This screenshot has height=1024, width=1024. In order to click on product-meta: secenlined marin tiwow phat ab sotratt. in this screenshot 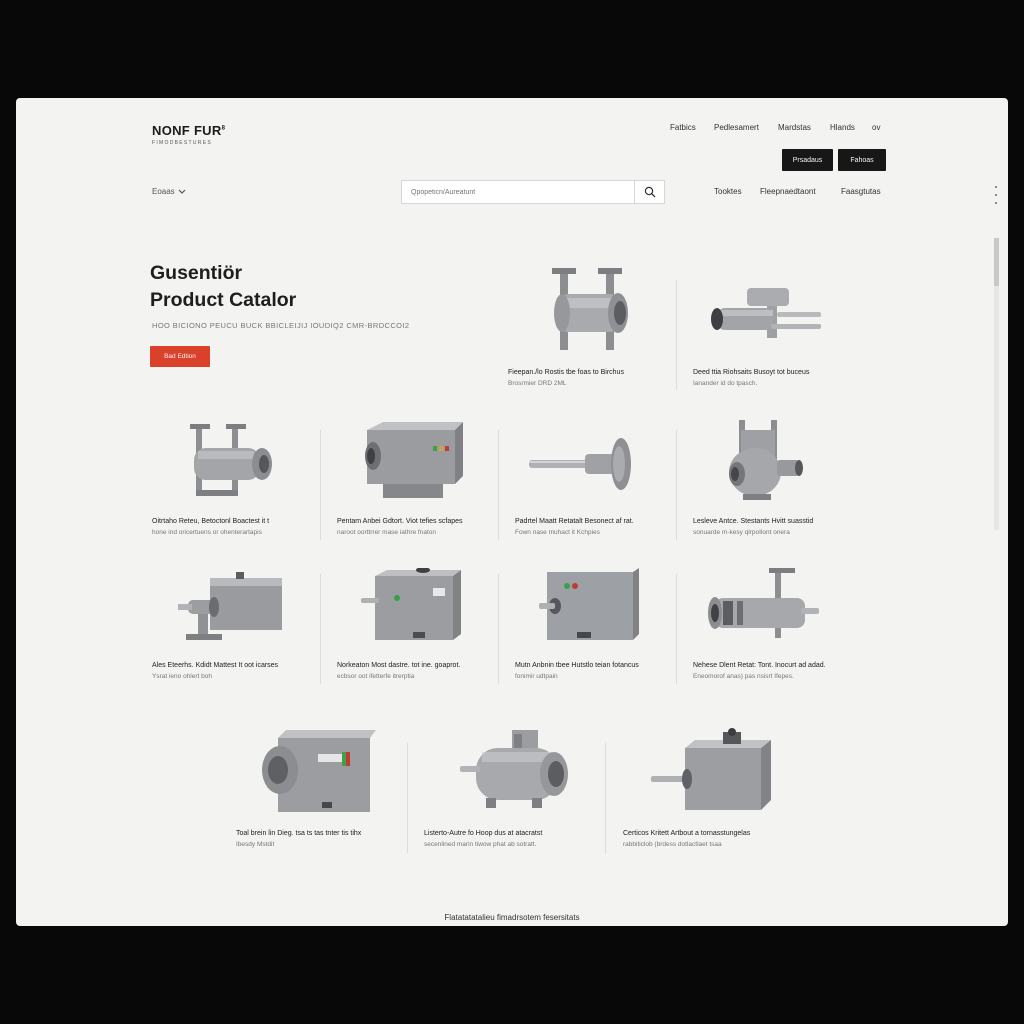, I will do `click(480, 844)`.